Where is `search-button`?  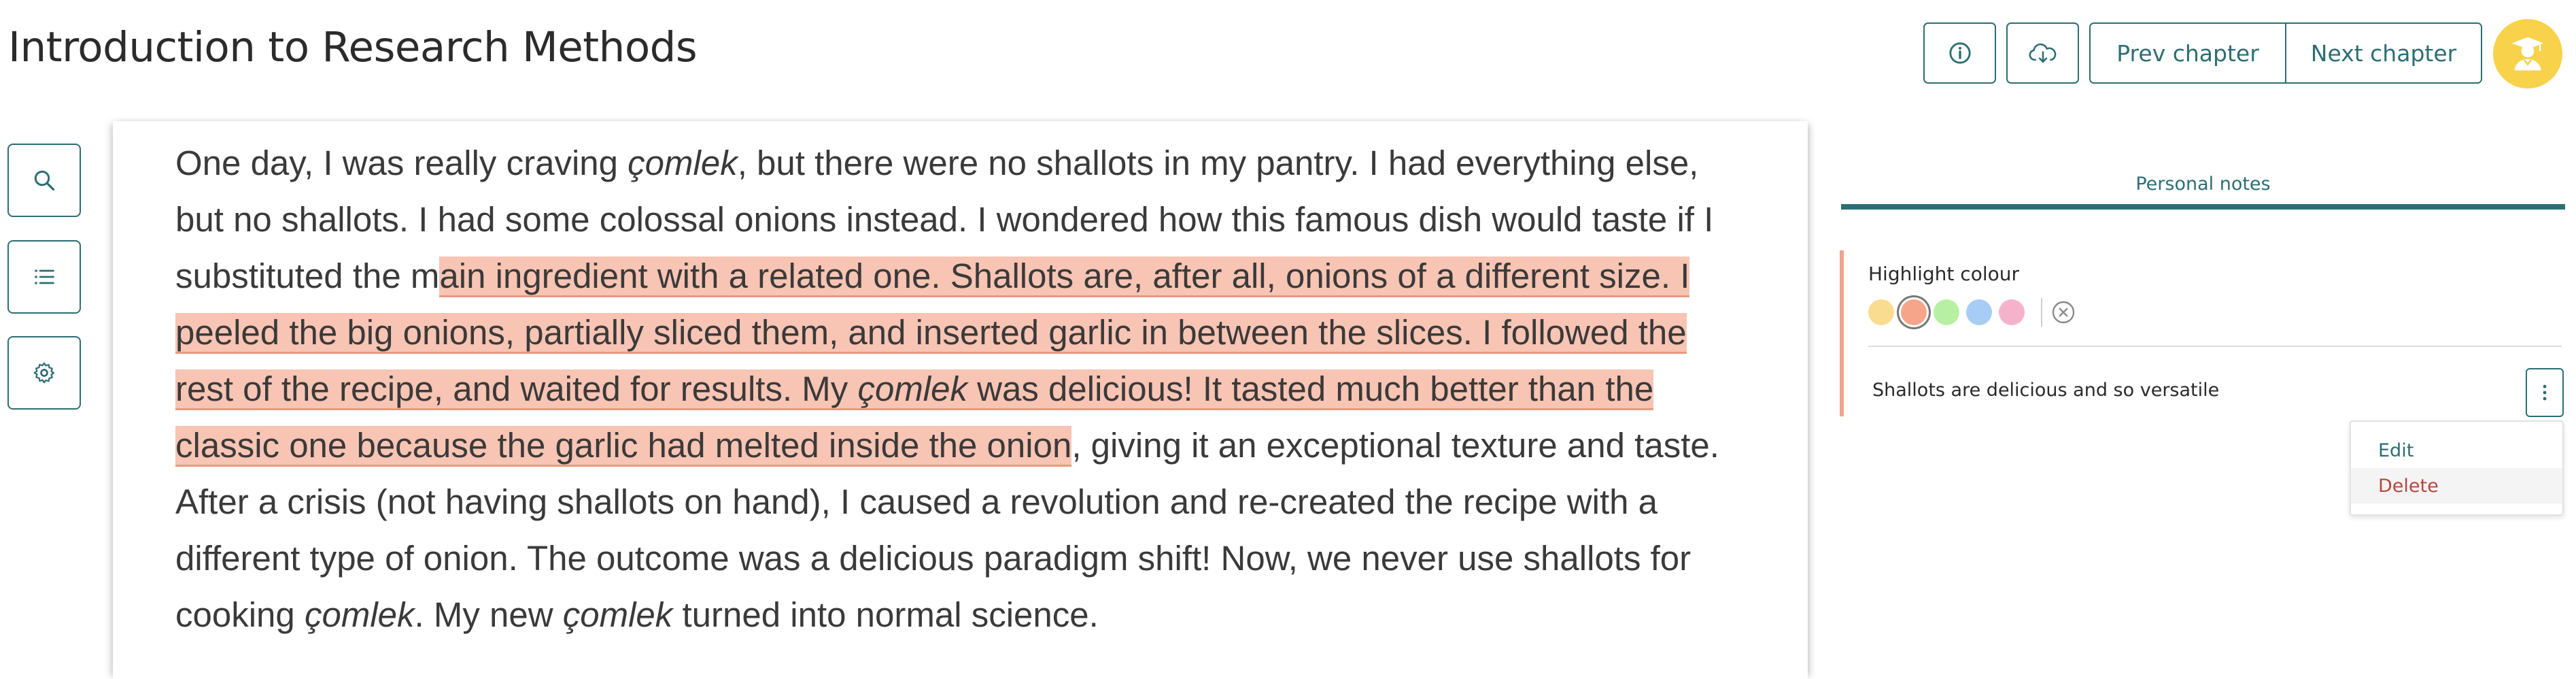 search-button is located at coordinates (44, 180).